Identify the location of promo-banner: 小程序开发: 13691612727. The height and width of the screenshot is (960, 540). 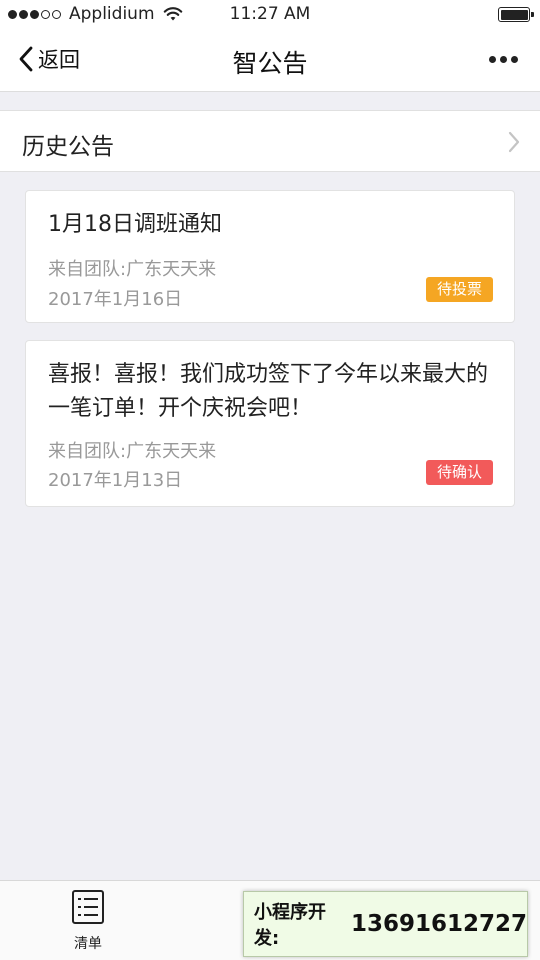
(385, 924).